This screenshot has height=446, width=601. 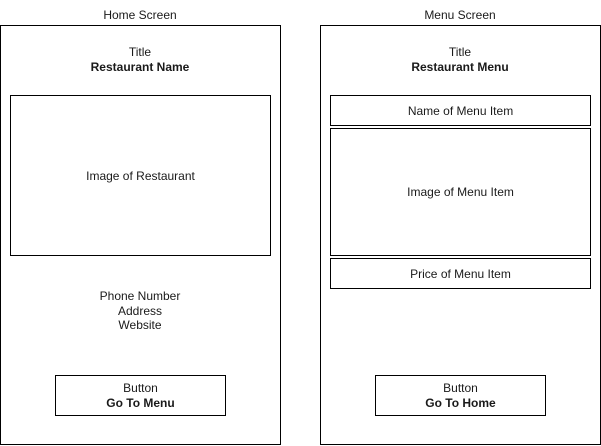 I want to click on menu-item-image-placeholder: Image of Menu Item, so click(x=460, y=192).